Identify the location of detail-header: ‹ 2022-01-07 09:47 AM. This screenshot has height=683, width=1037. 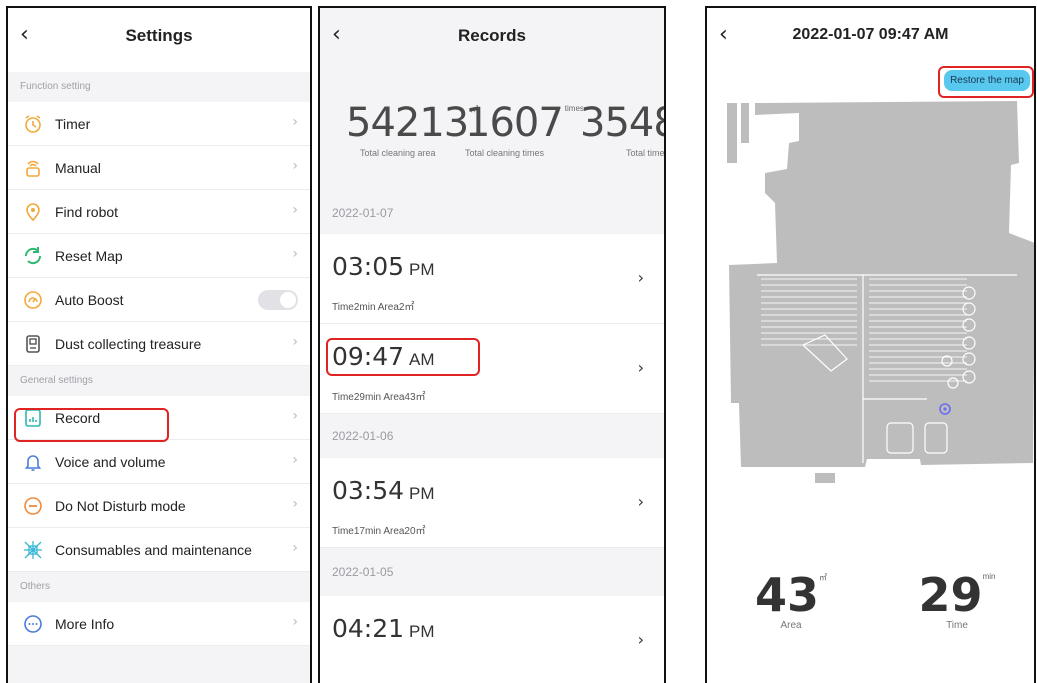
(870, 40).